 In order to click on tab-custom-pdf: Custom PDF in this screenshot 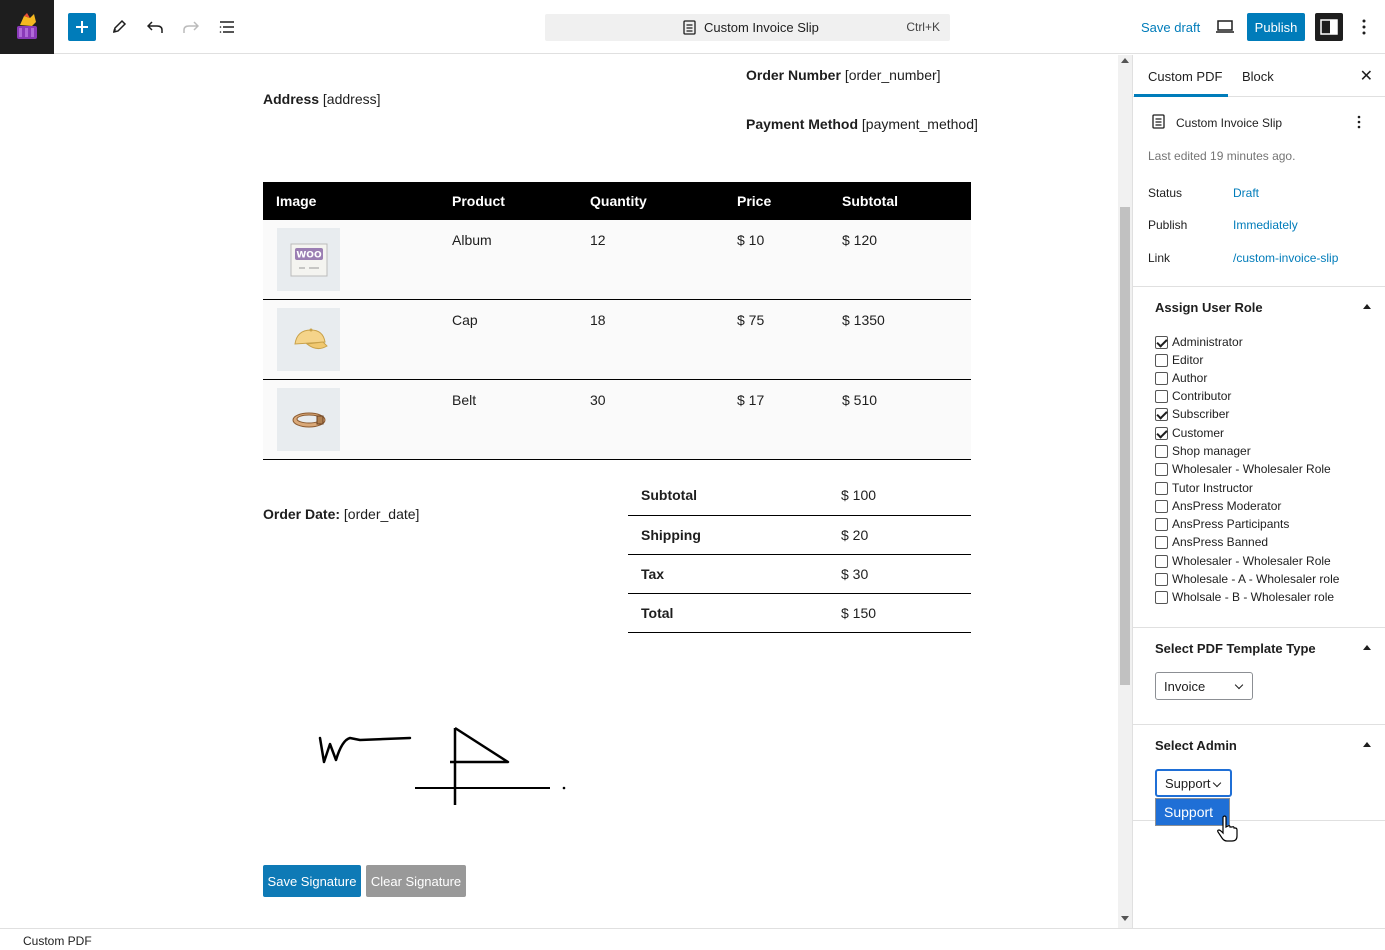, I will do `click(1185, 76)`.